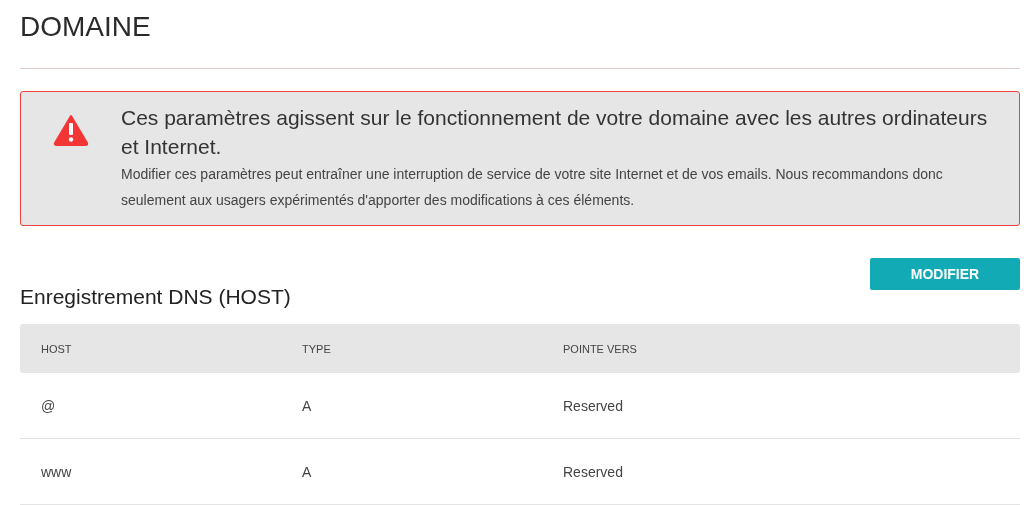 The width and height of the screenshot is (1029, 505). I want to click on table-cell: @, so click(150, 406).